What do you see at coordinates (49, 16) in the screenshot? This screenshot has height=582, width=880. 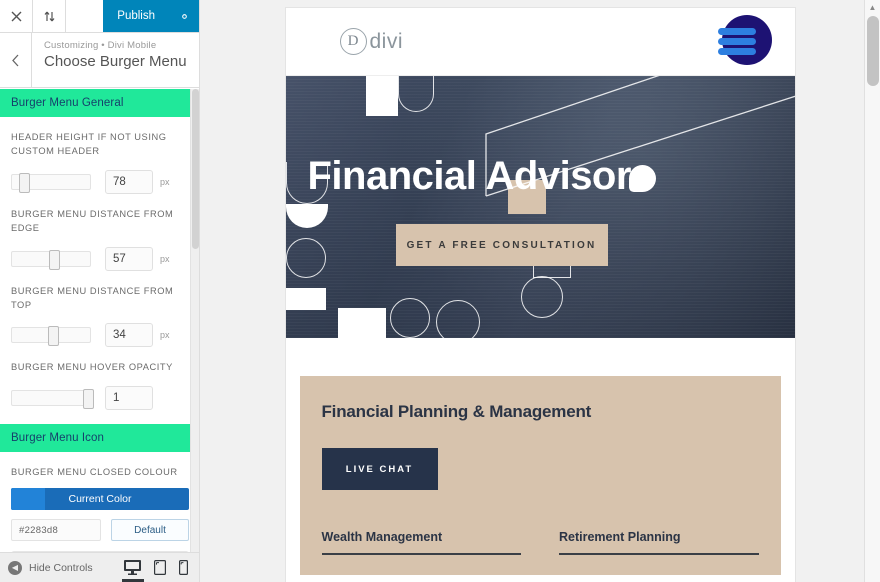 I see `reorder-icon` at bounding box center [49, 16].